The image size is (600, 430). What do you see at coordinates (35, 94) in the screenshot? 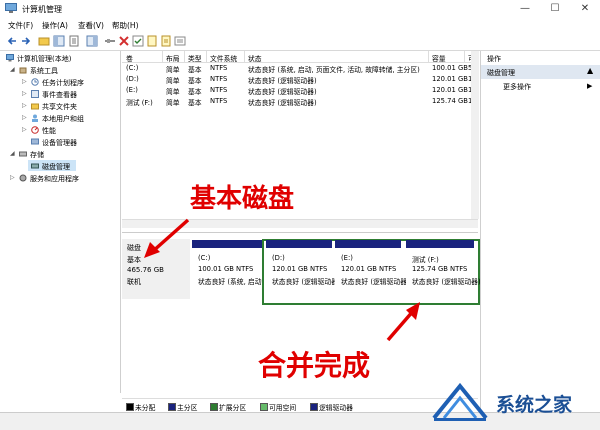
I see `event-viewer-icon` at bounding box center [35, 94].